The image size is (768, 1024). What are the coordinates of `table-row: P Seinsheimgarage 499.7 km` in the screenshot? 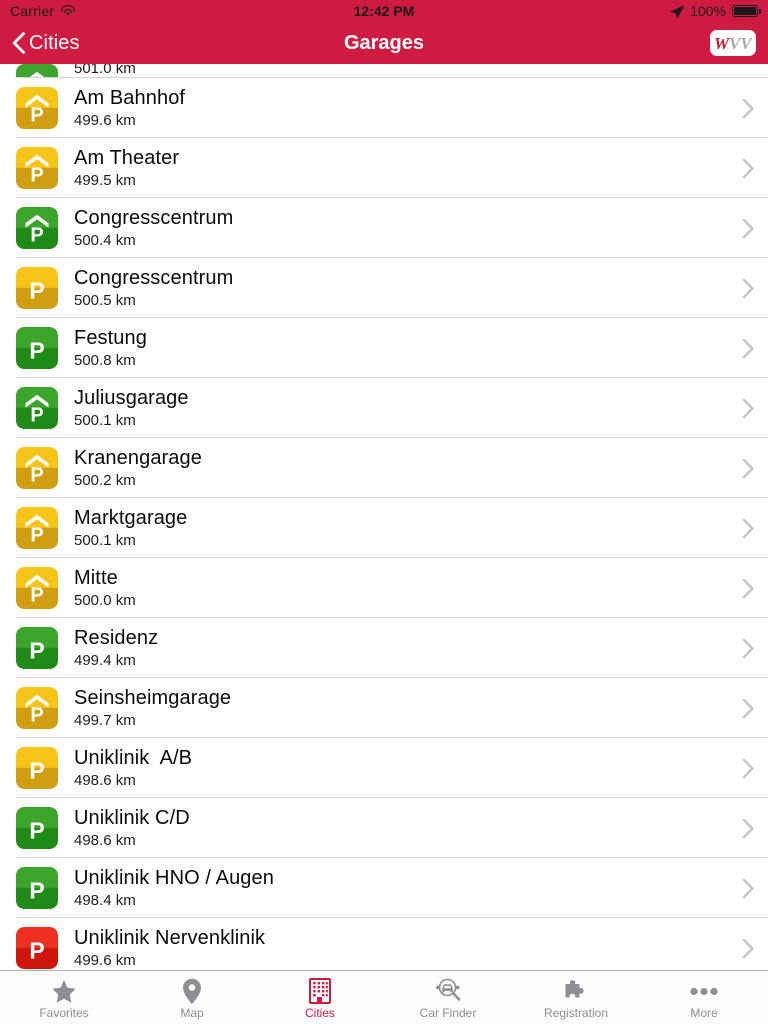 It's located at (384, 708).